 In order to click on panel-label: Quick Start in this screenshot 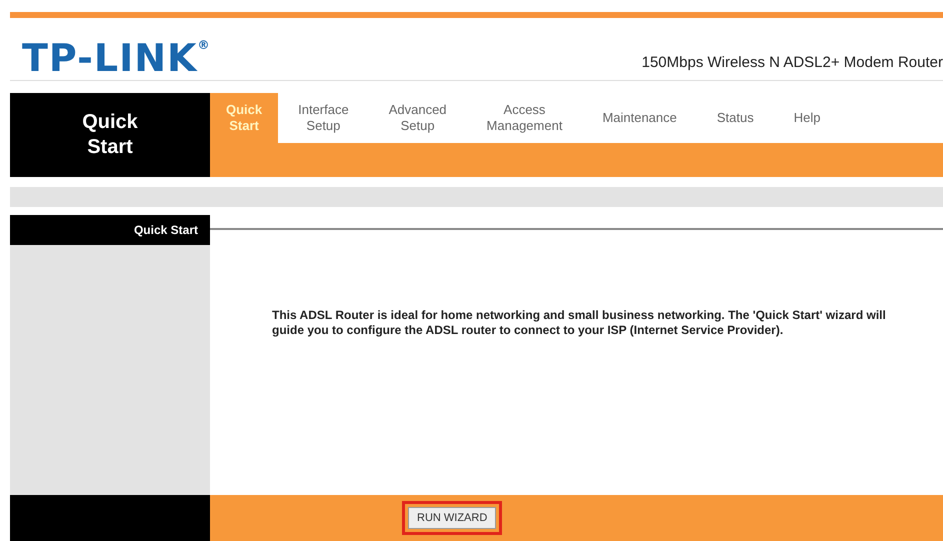, I will do `click(110, 230)`.